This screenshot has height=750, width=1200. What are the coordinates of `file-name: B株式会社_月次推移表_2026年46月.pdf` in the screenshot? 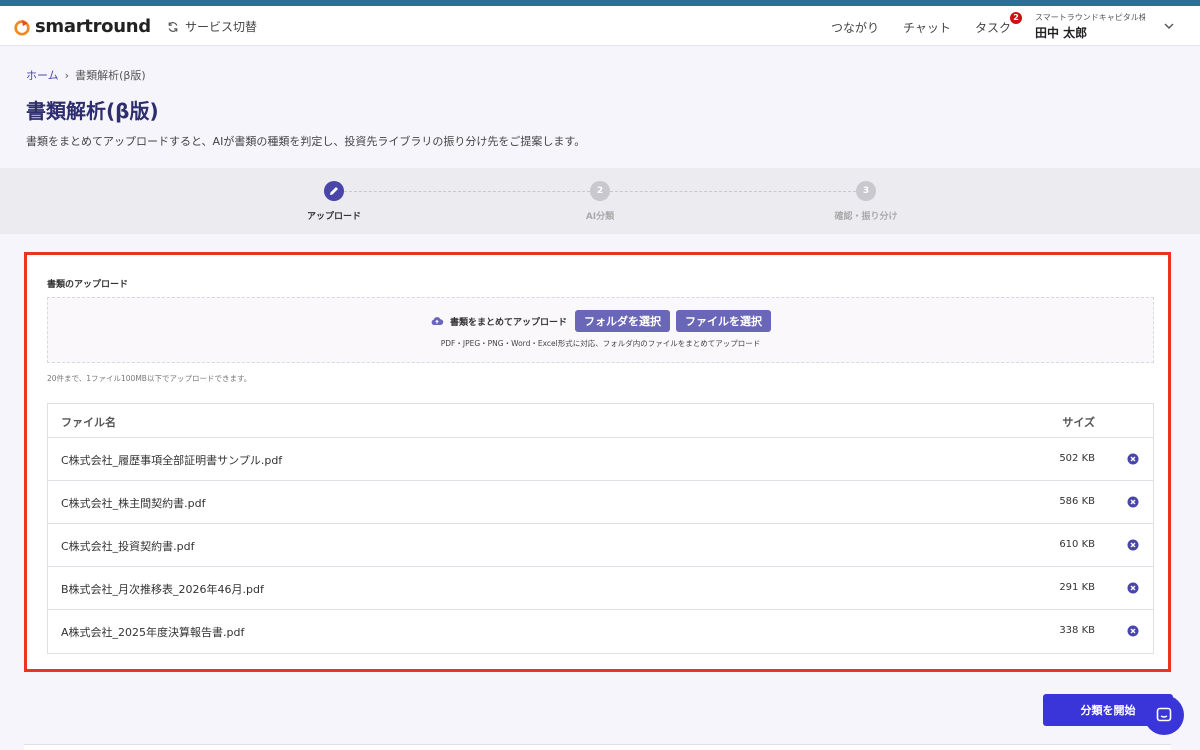 It's located at (162, 589).